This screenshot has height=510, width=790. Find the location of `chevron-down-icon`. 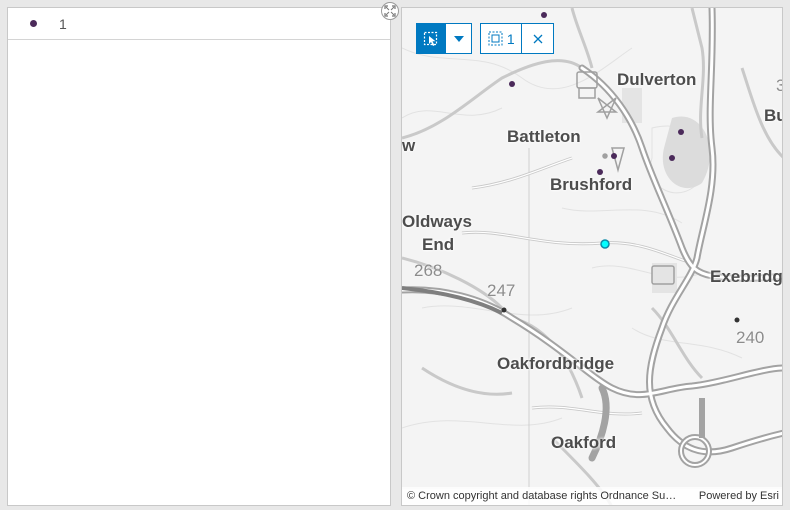

chevron-down-icon is located at coordinates (458, 38).